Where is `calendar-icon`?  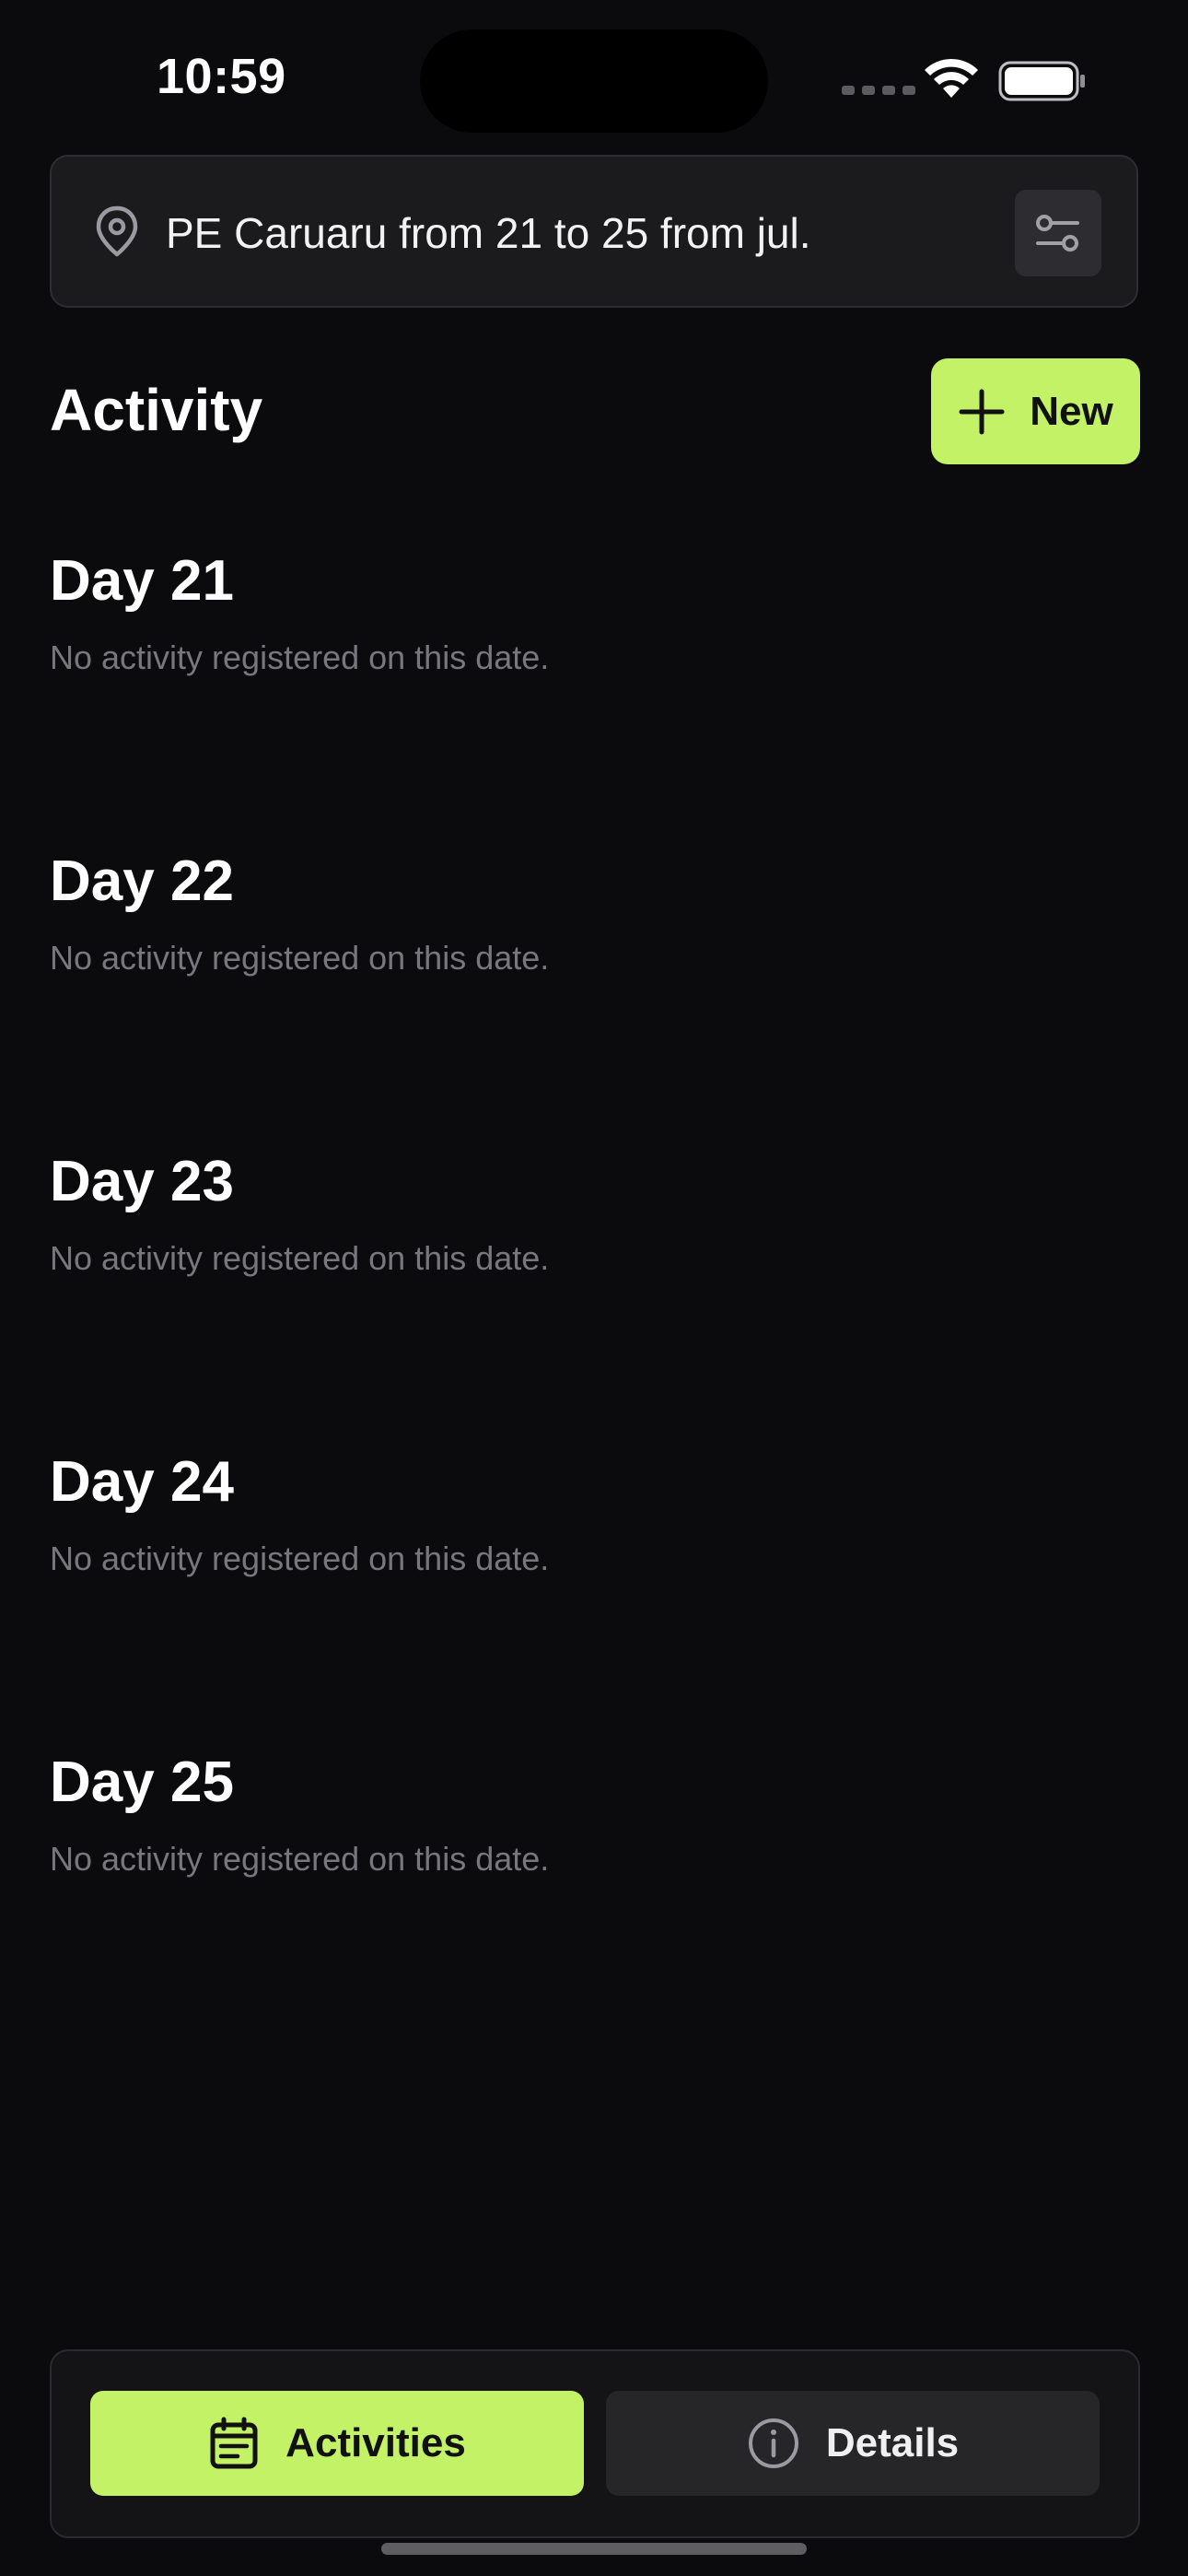 calendar-icon is located at coordinates (234, 2443).